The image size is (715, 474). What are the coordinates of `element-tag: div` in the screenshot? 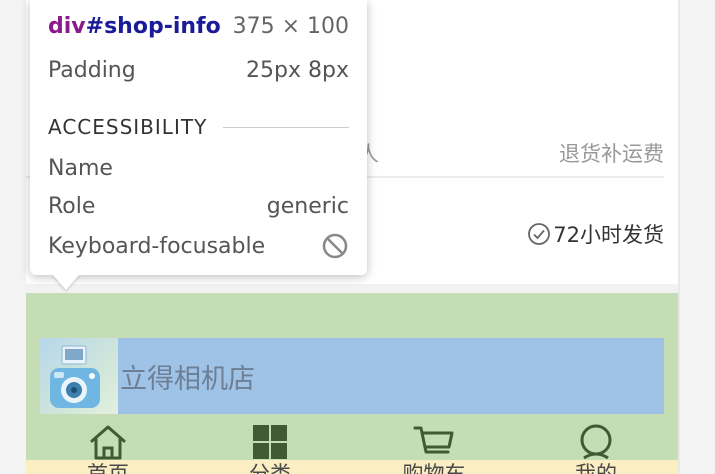 It's located at (67, 26).